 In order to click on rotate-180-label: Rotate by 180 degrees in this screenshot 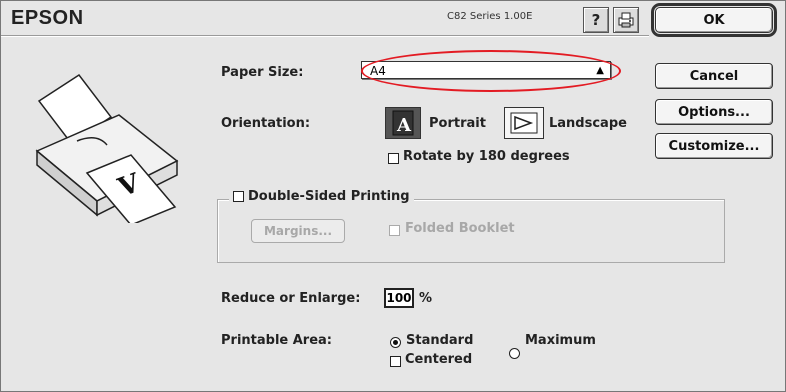, I will do `click(486, 156)`.